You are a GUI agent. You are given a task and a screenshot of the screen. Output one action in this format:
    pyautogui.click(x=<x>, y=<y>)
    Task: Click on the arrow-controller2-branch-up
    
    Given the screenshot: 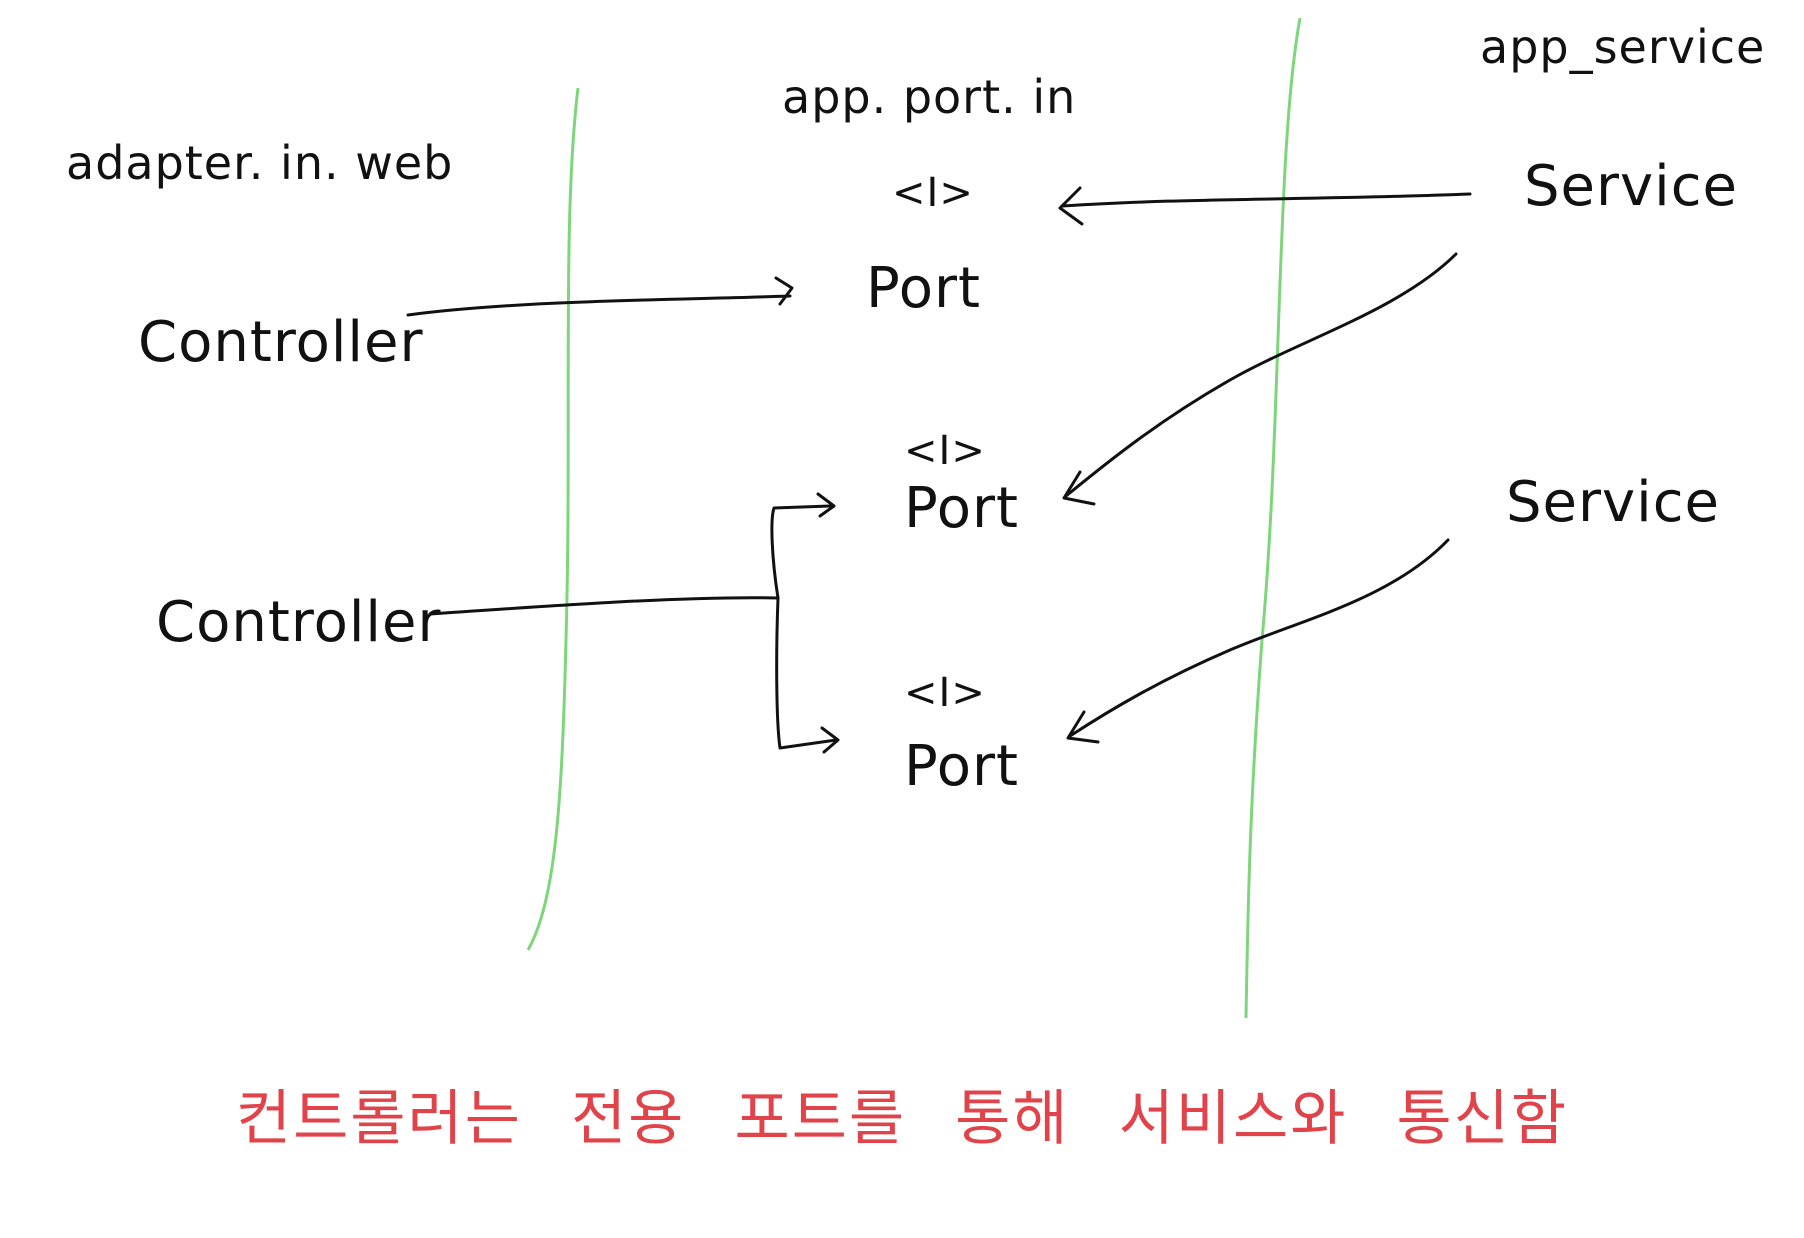 What is the action you would take?
    pyautogui.click(x=801, y=552)
    